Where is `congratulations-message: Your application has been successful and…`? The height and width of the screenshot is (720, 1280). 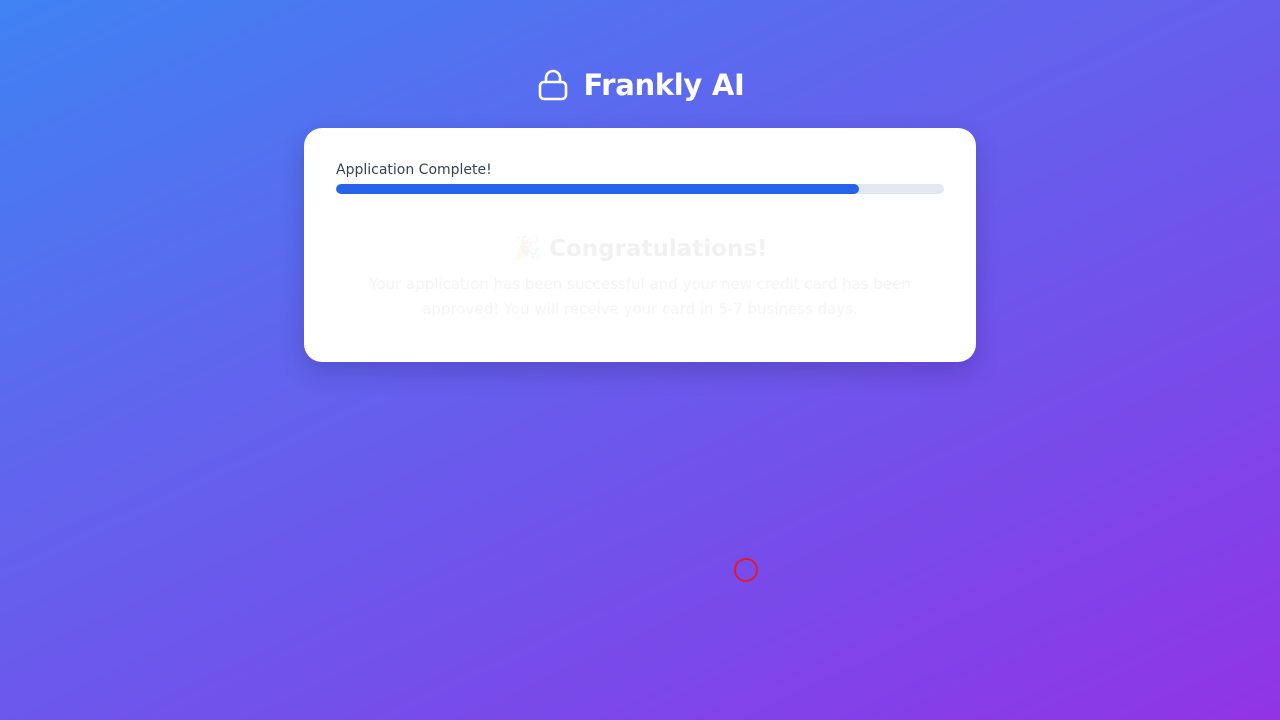
congratulations-message: Your application has been successful and… is located at coordinates (640, 296).